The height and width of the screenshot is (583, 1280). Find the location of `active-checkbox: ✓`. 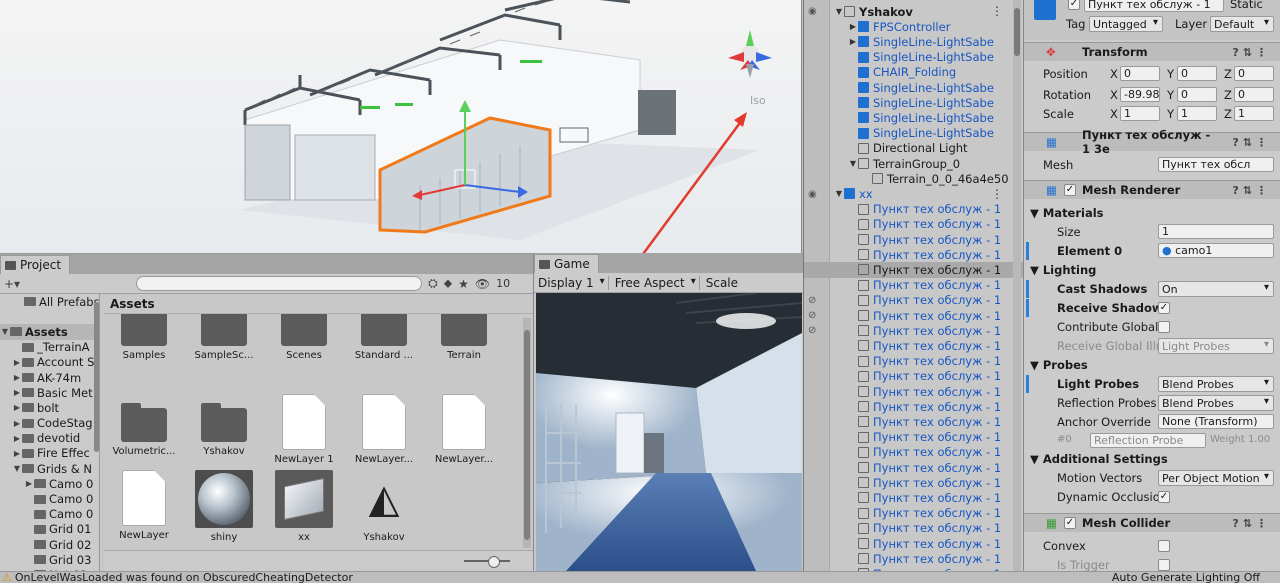

active-checkbox: ✓ is located at coordinates (1074, 5).